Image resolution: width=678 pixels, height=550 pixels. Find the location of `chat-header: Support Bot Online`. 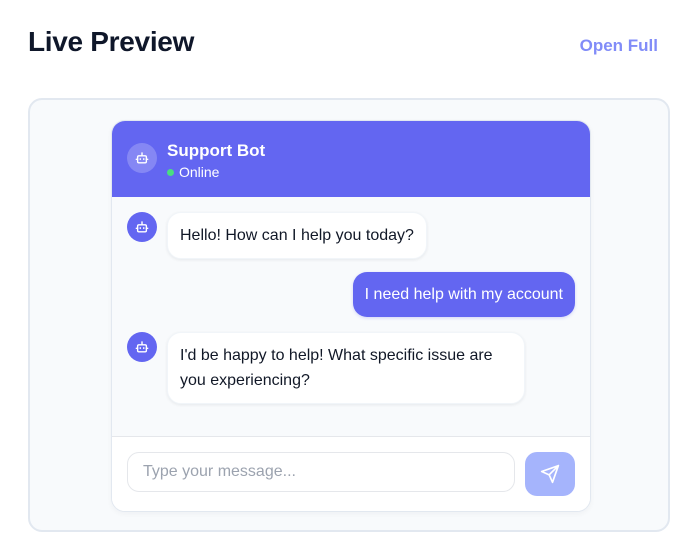

chat-header: Support Bot Online is located at coordinates (351, 159).